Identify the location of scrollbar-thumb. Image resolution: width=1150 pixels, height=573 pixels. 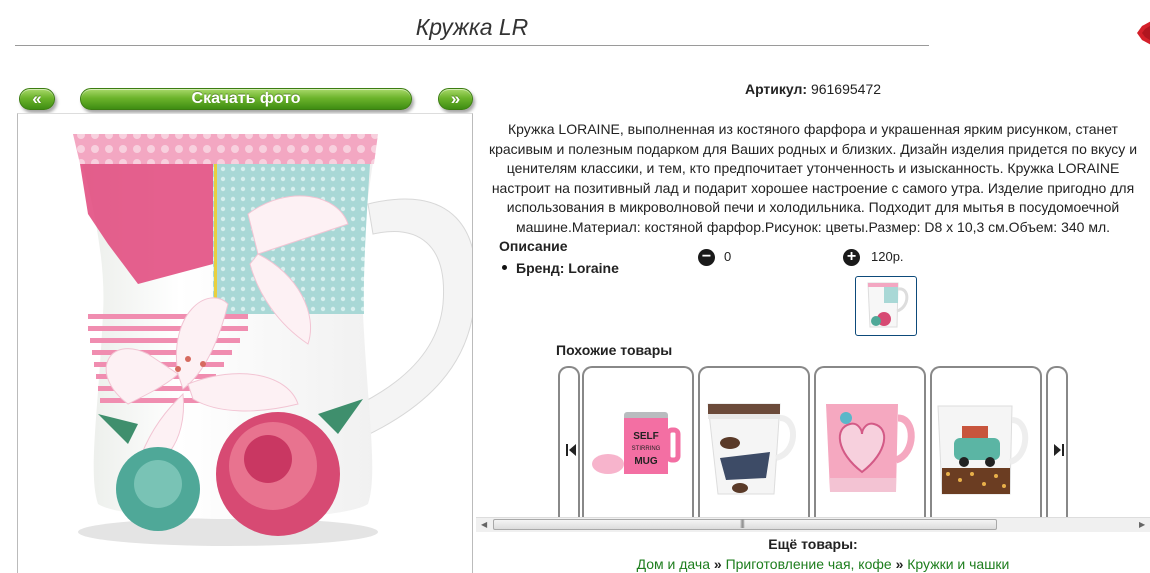
(745, 524).